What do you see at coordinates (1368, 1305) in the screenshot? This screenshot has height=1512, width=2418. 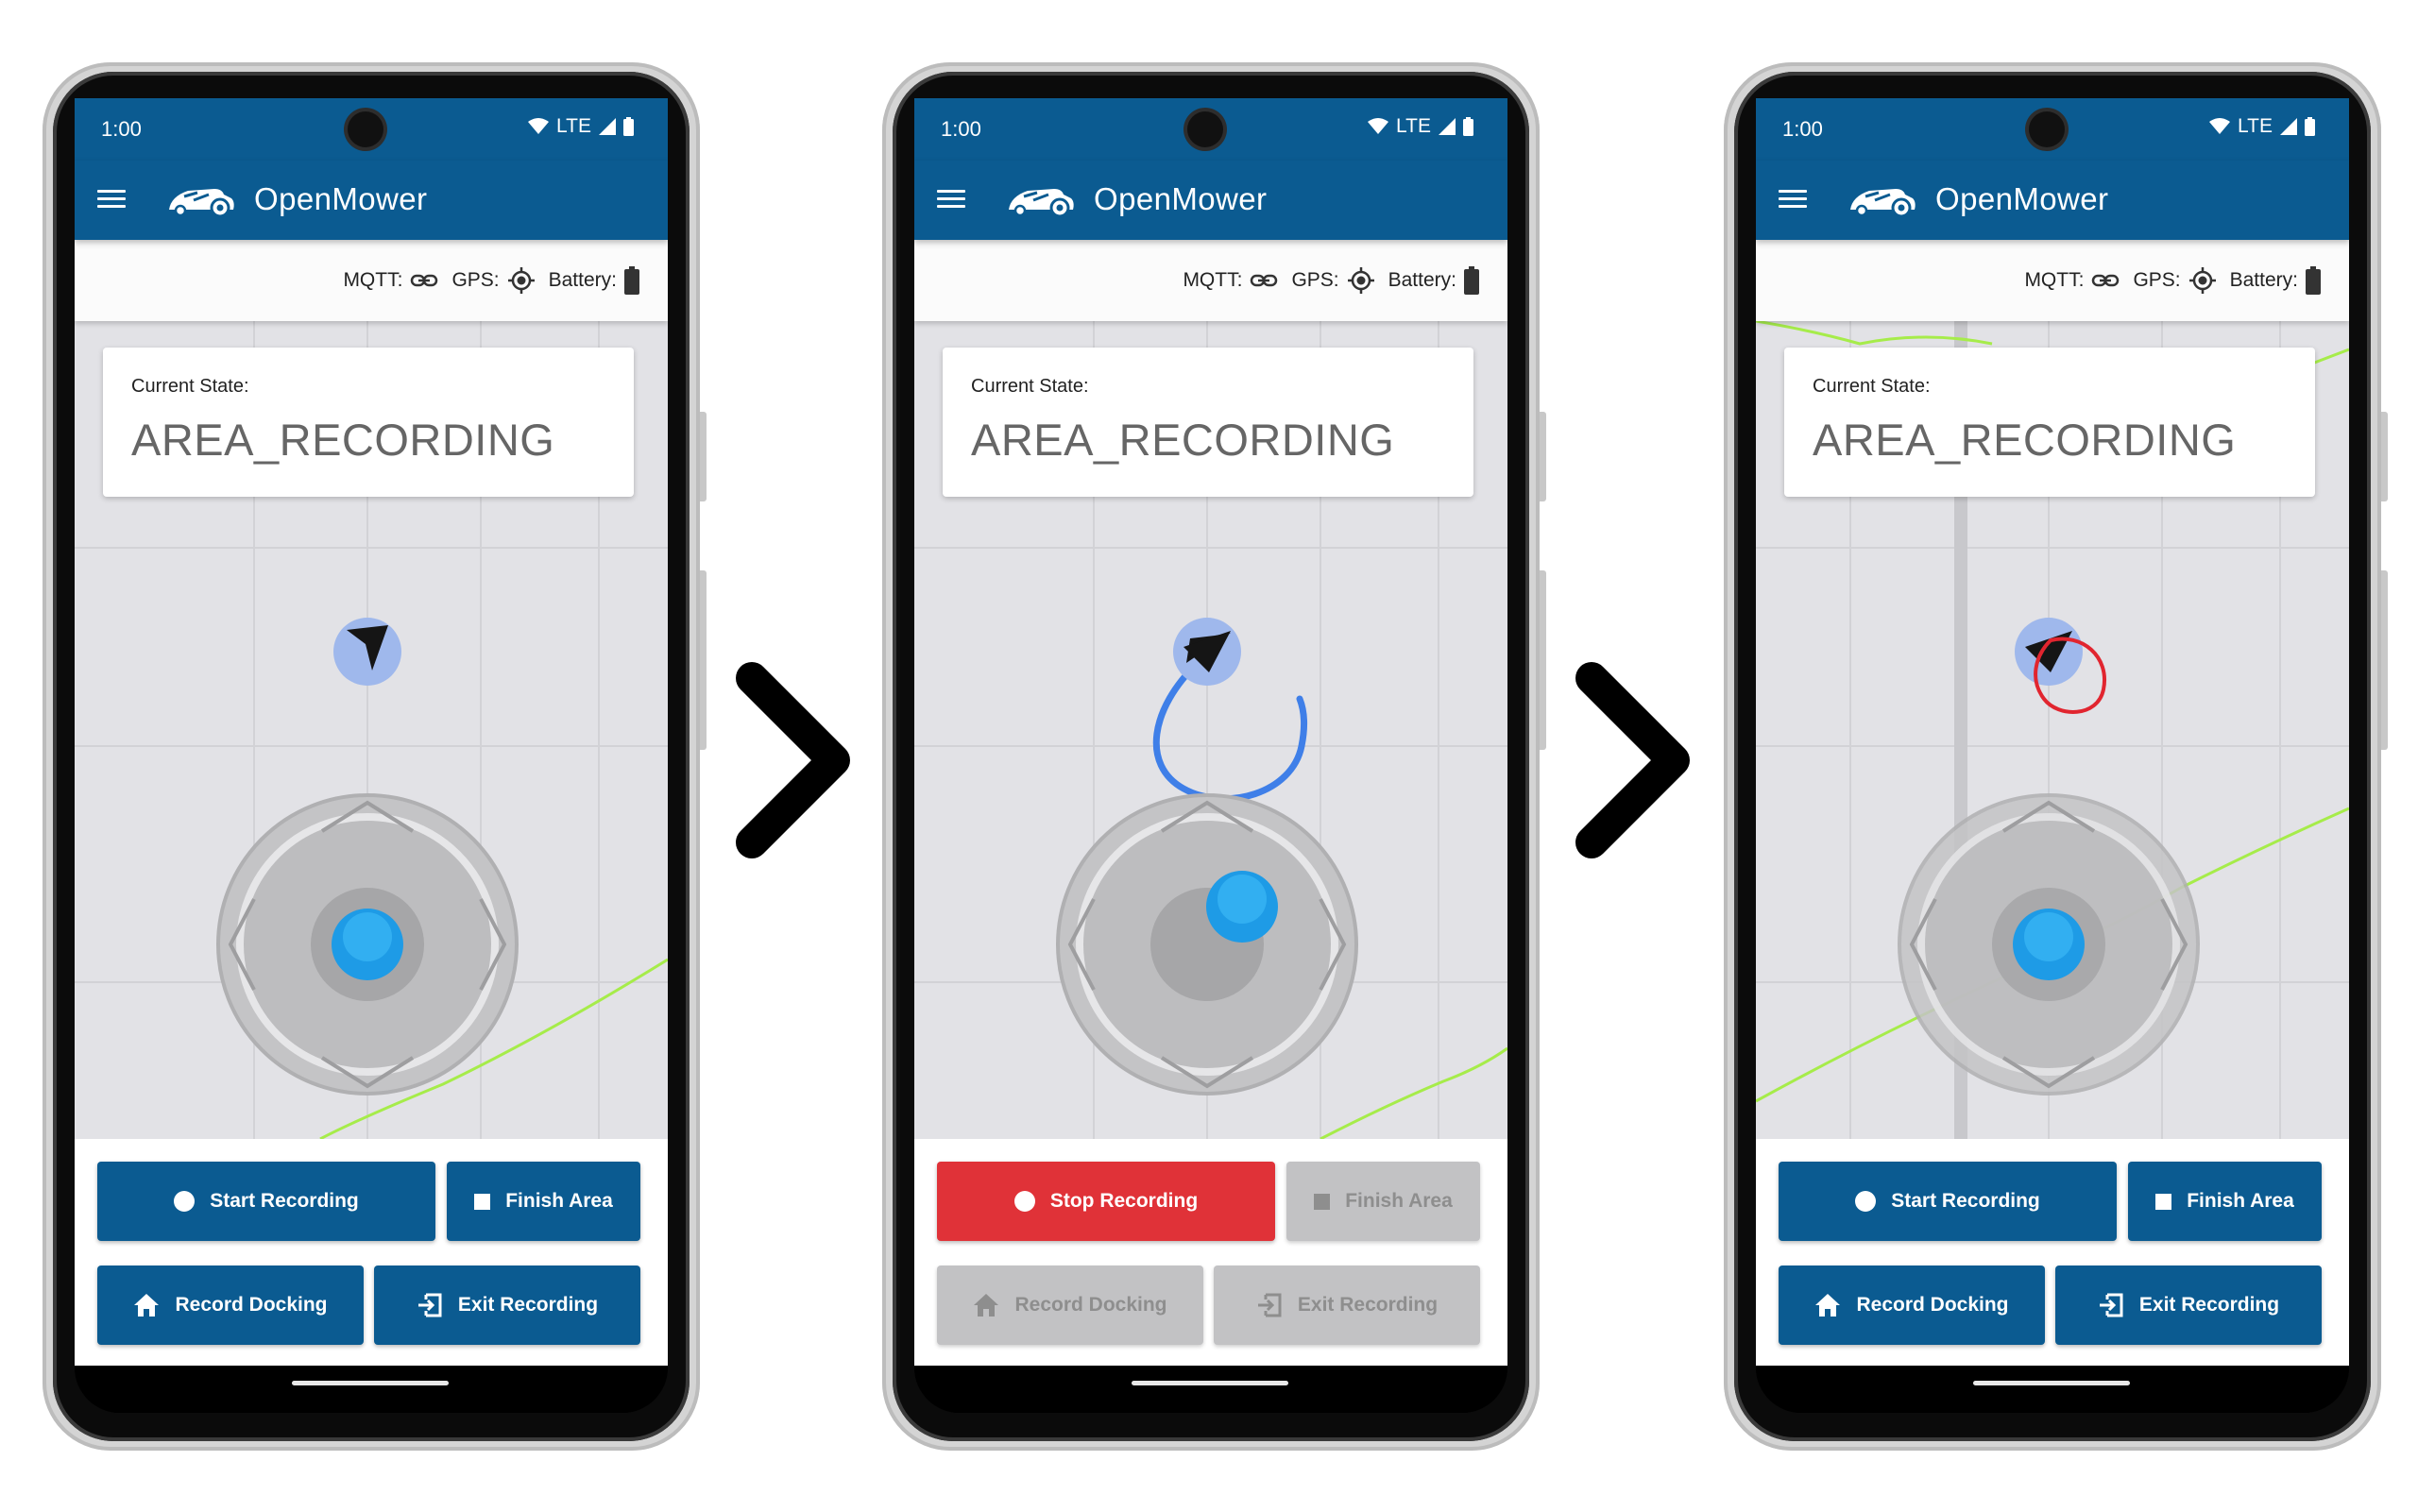 I see `exit-recording-label: Exit Recording` at bounding box center [1368, 1305].